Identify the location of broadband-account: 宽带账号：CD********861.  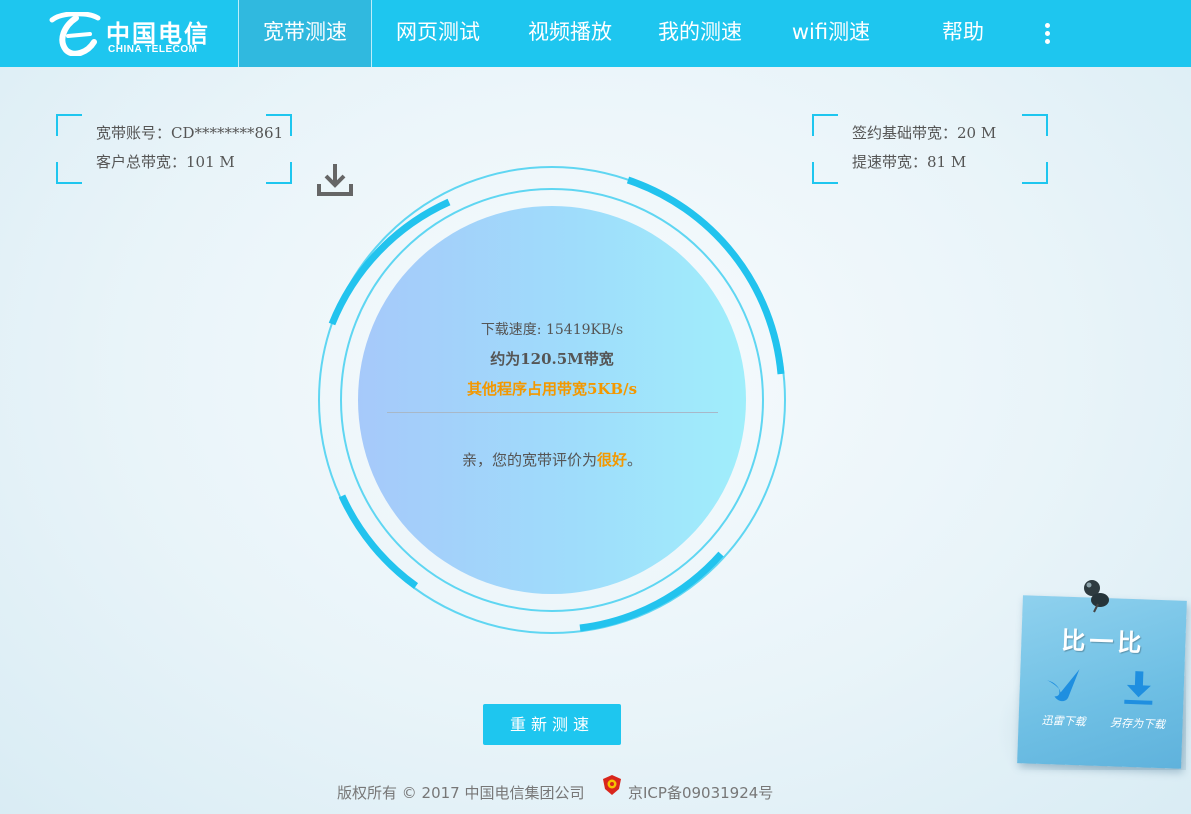
(190, 133).